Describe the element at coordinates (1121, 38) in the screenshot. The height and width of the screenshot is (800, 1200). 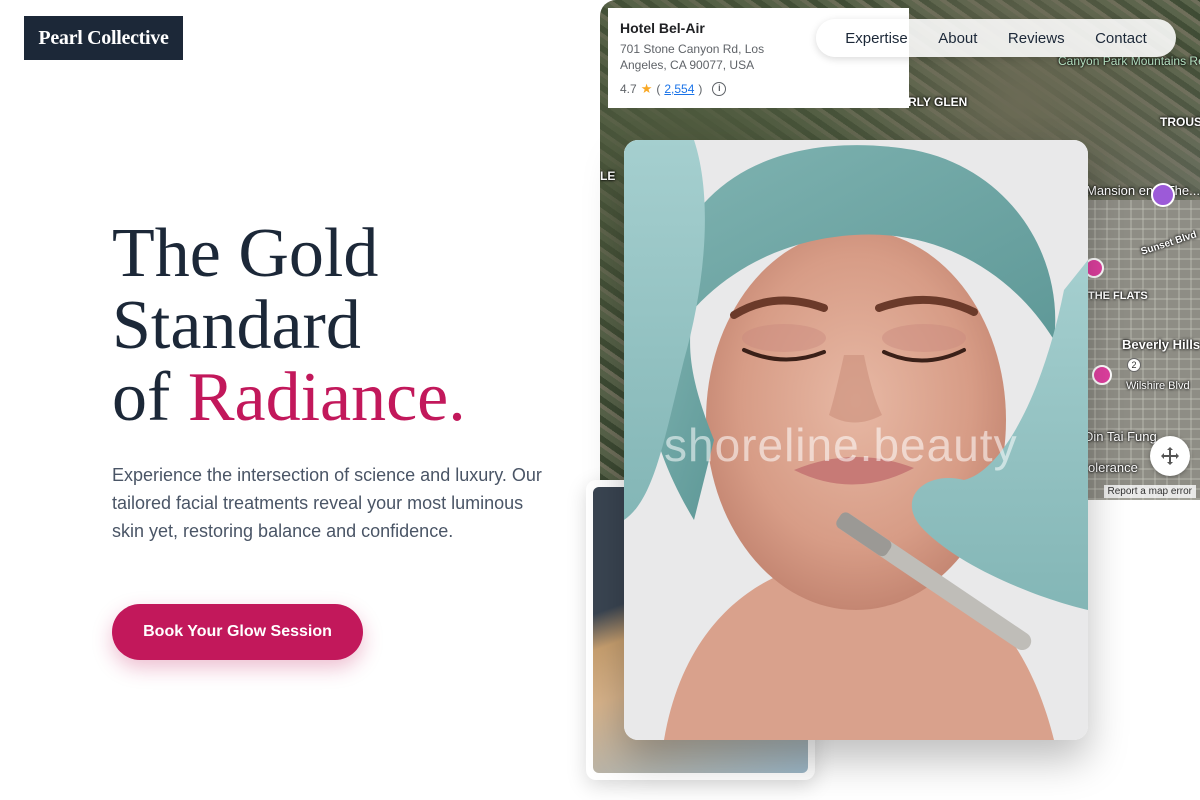
I see `nav-item-contact: Contact` at that location.